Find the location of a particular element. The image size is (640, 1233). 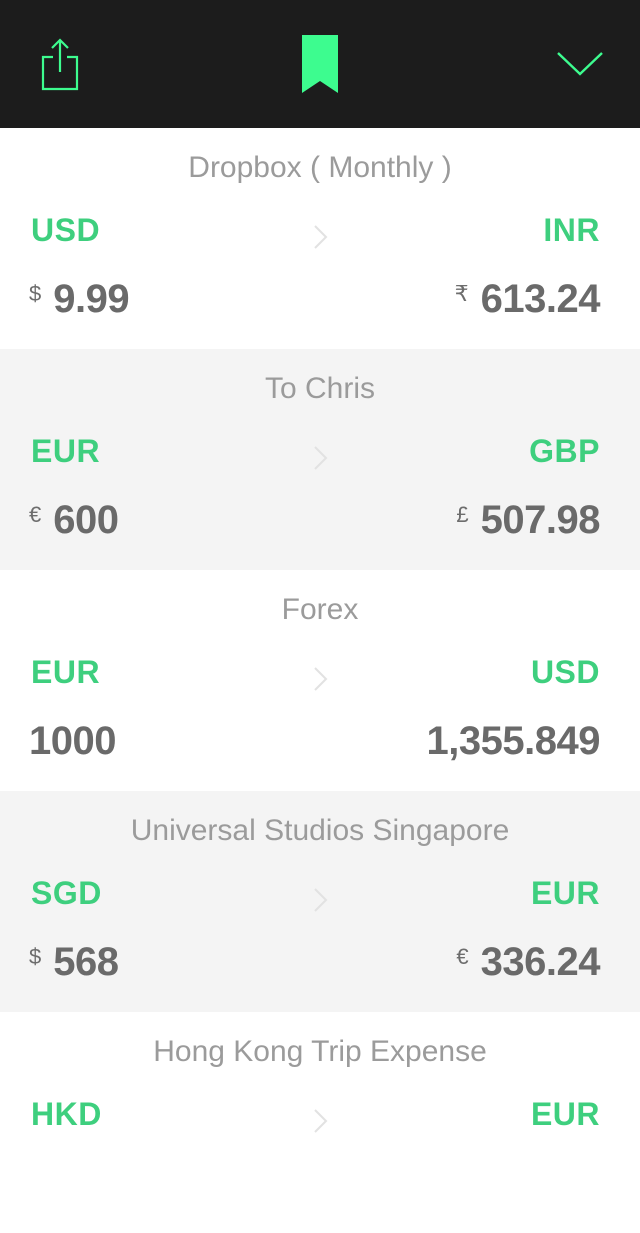

from-amount: 1000 is located at coordinates (72, 741).